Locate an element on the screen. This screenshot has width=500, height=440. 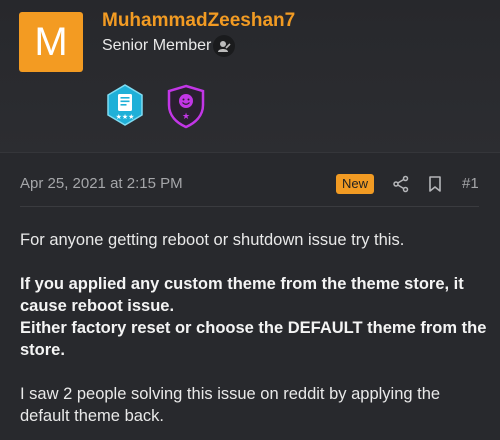
new-badge: New is located at coordinates (355, 184).